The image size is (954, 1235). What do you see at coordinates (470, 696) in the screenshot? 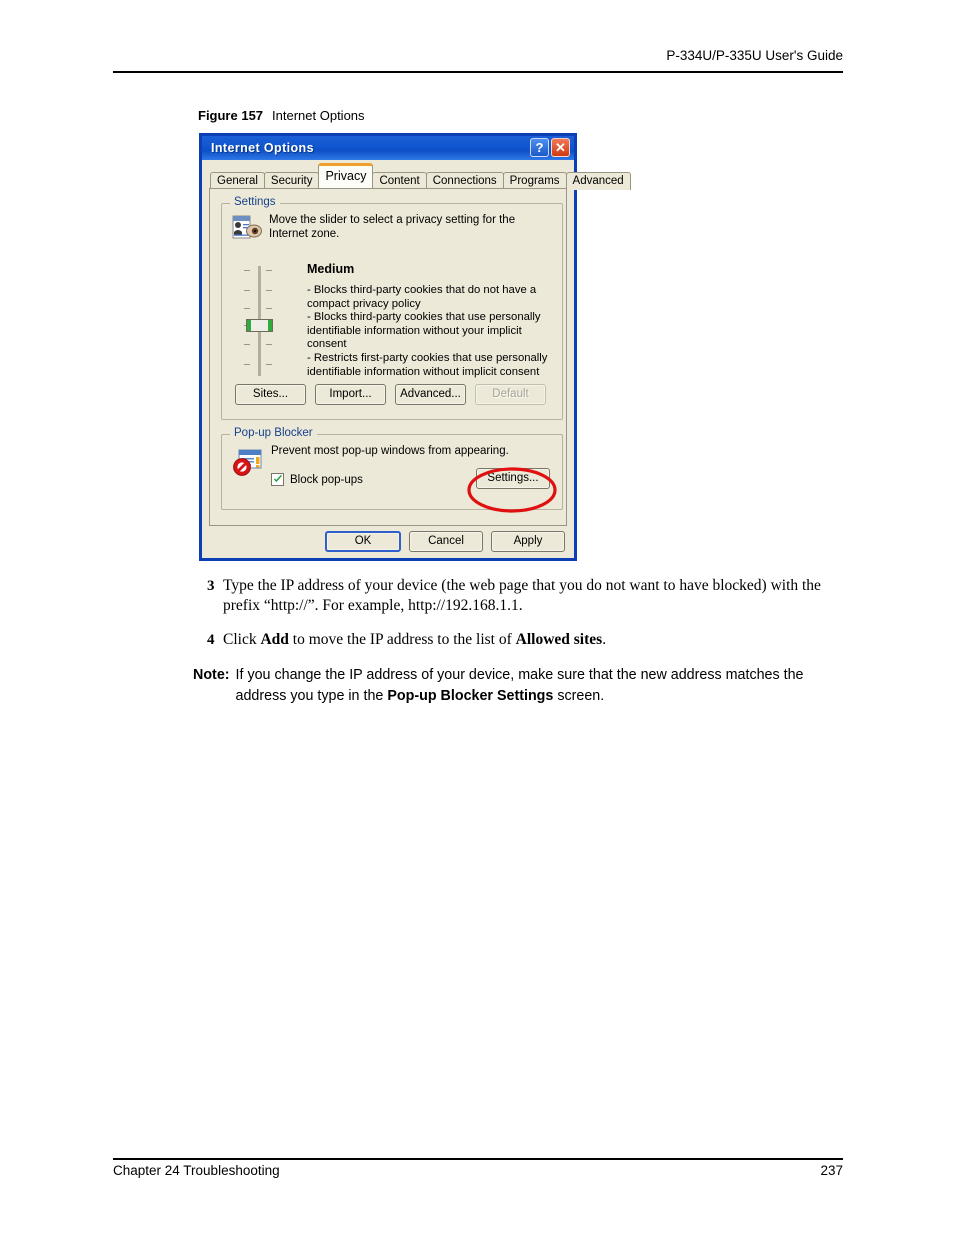
I see `note-bold-popup-blocker-settings: Pop-up Blocker Settings` at bounding box center [470, 696].